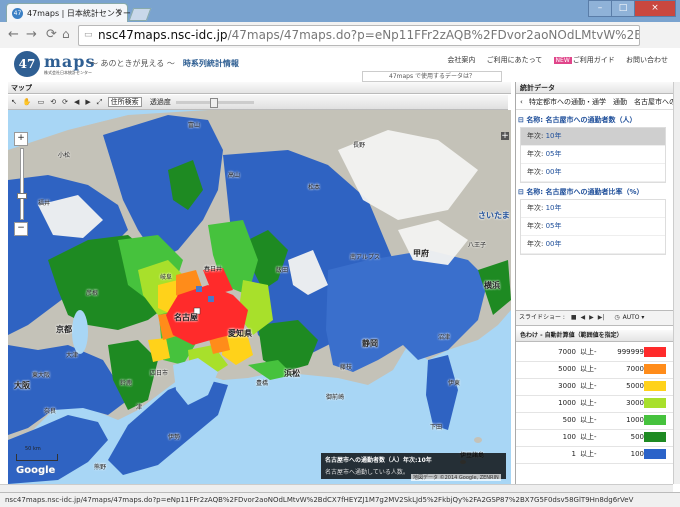  Describe the element at coordinates (635, 403) in the screenshot. I see `legend-to: 3000` at that location.